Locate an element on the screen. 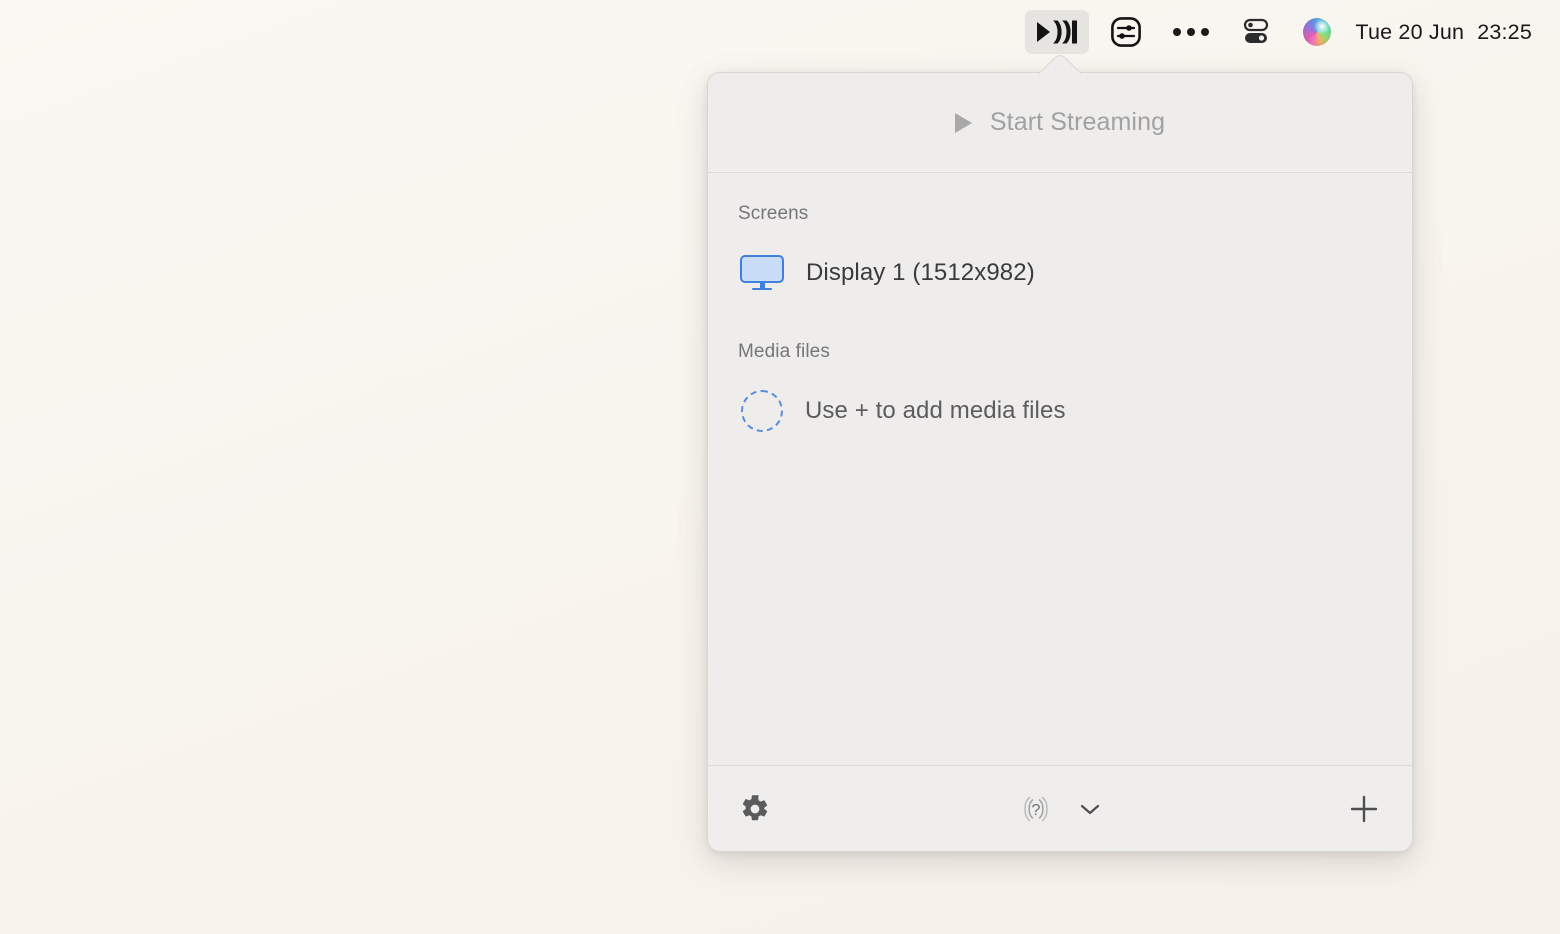  section-title-media-files: Media files is located at coordinates (784, 351).